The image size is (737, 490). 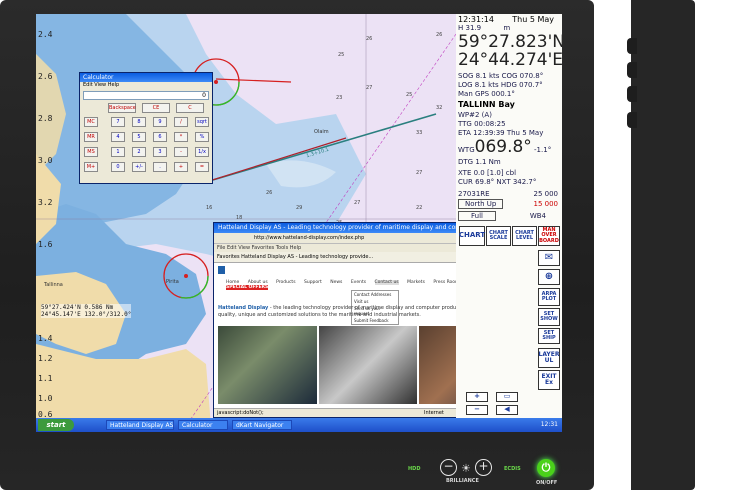 I want to click on calc-key: 4, so click(x=118, y=137).